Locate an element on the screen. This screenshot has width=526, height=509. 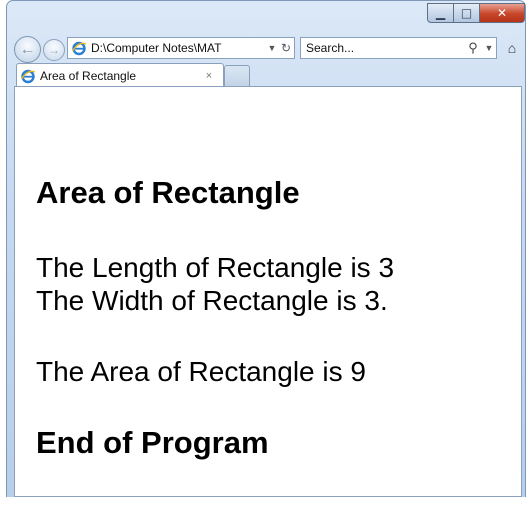
back-button: ← is located at coordinates (27, 49).